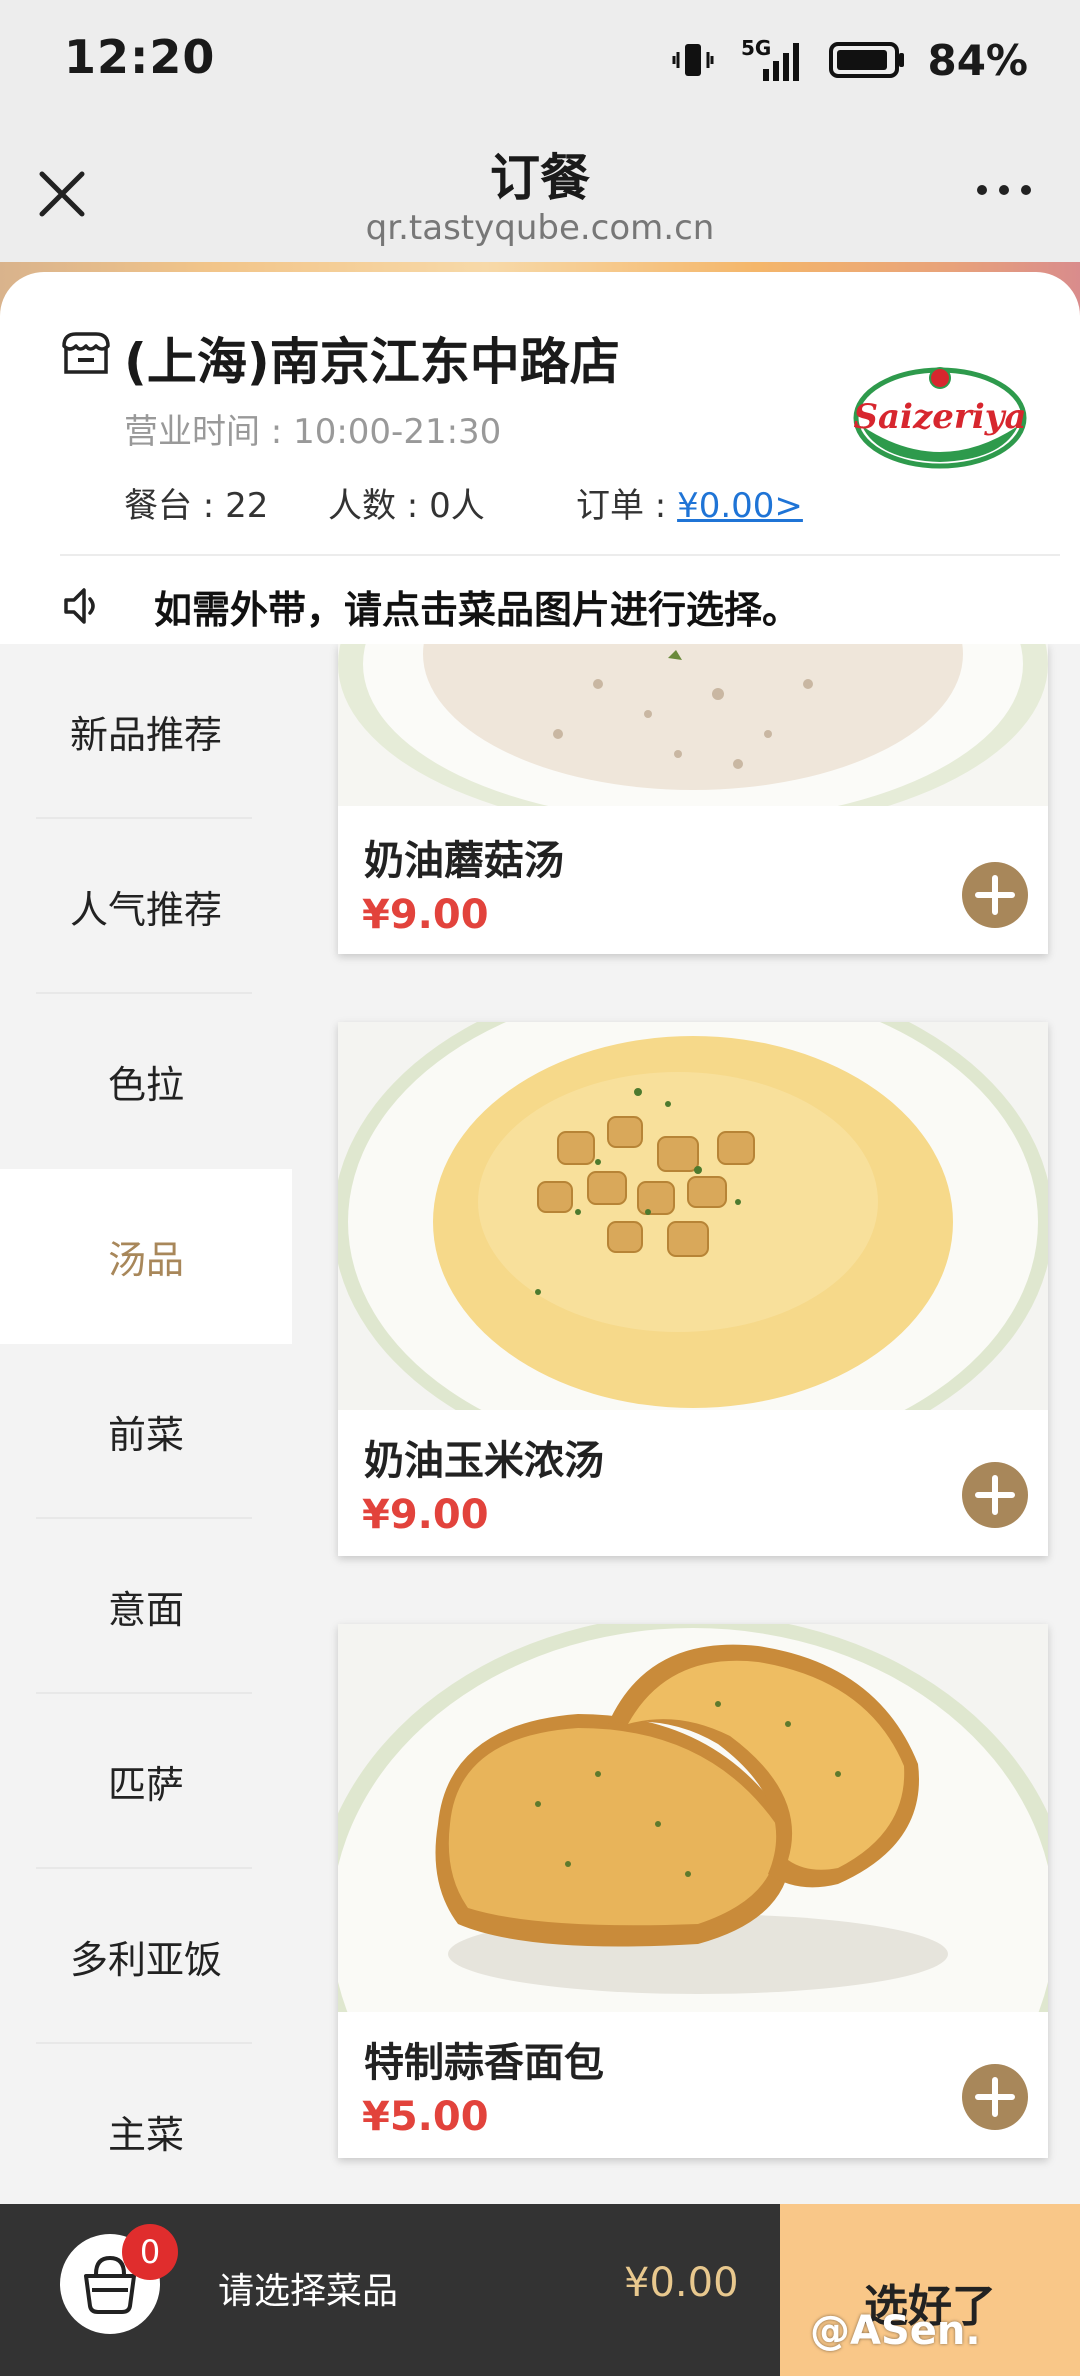 The width and height of the screenshot is (1080, 2376). Describe the element at coordinates (145, 735) in the screenshot. I see `category-label: 新品推荐` at that location.